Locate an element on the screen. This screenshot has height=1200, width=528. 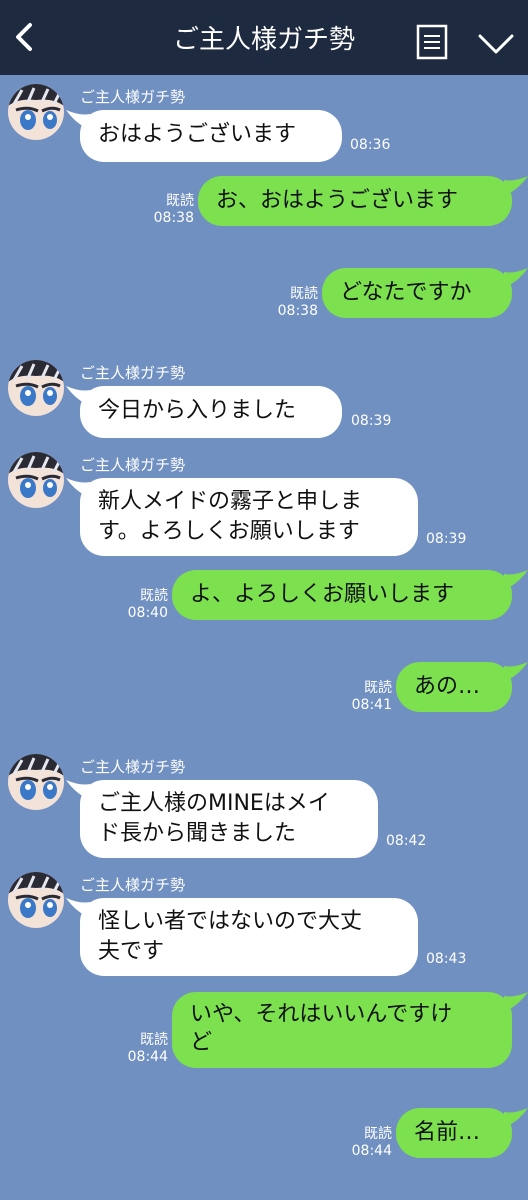
chevron-down-icon is located at coordinates (496, 44).